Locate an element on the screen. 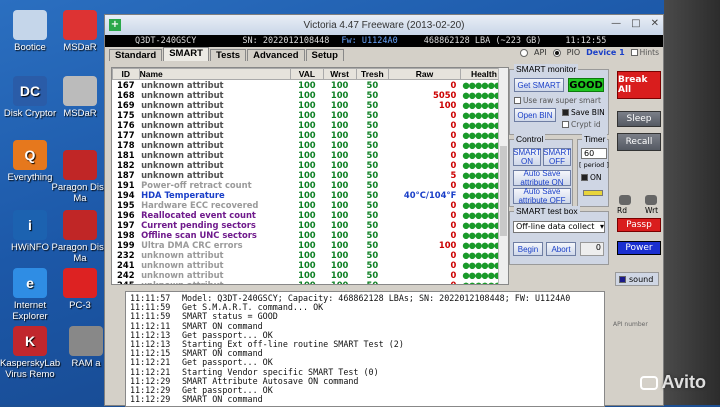  timer-panel: Timer 60 [ period ] ON is located at coordinates (593, 170).